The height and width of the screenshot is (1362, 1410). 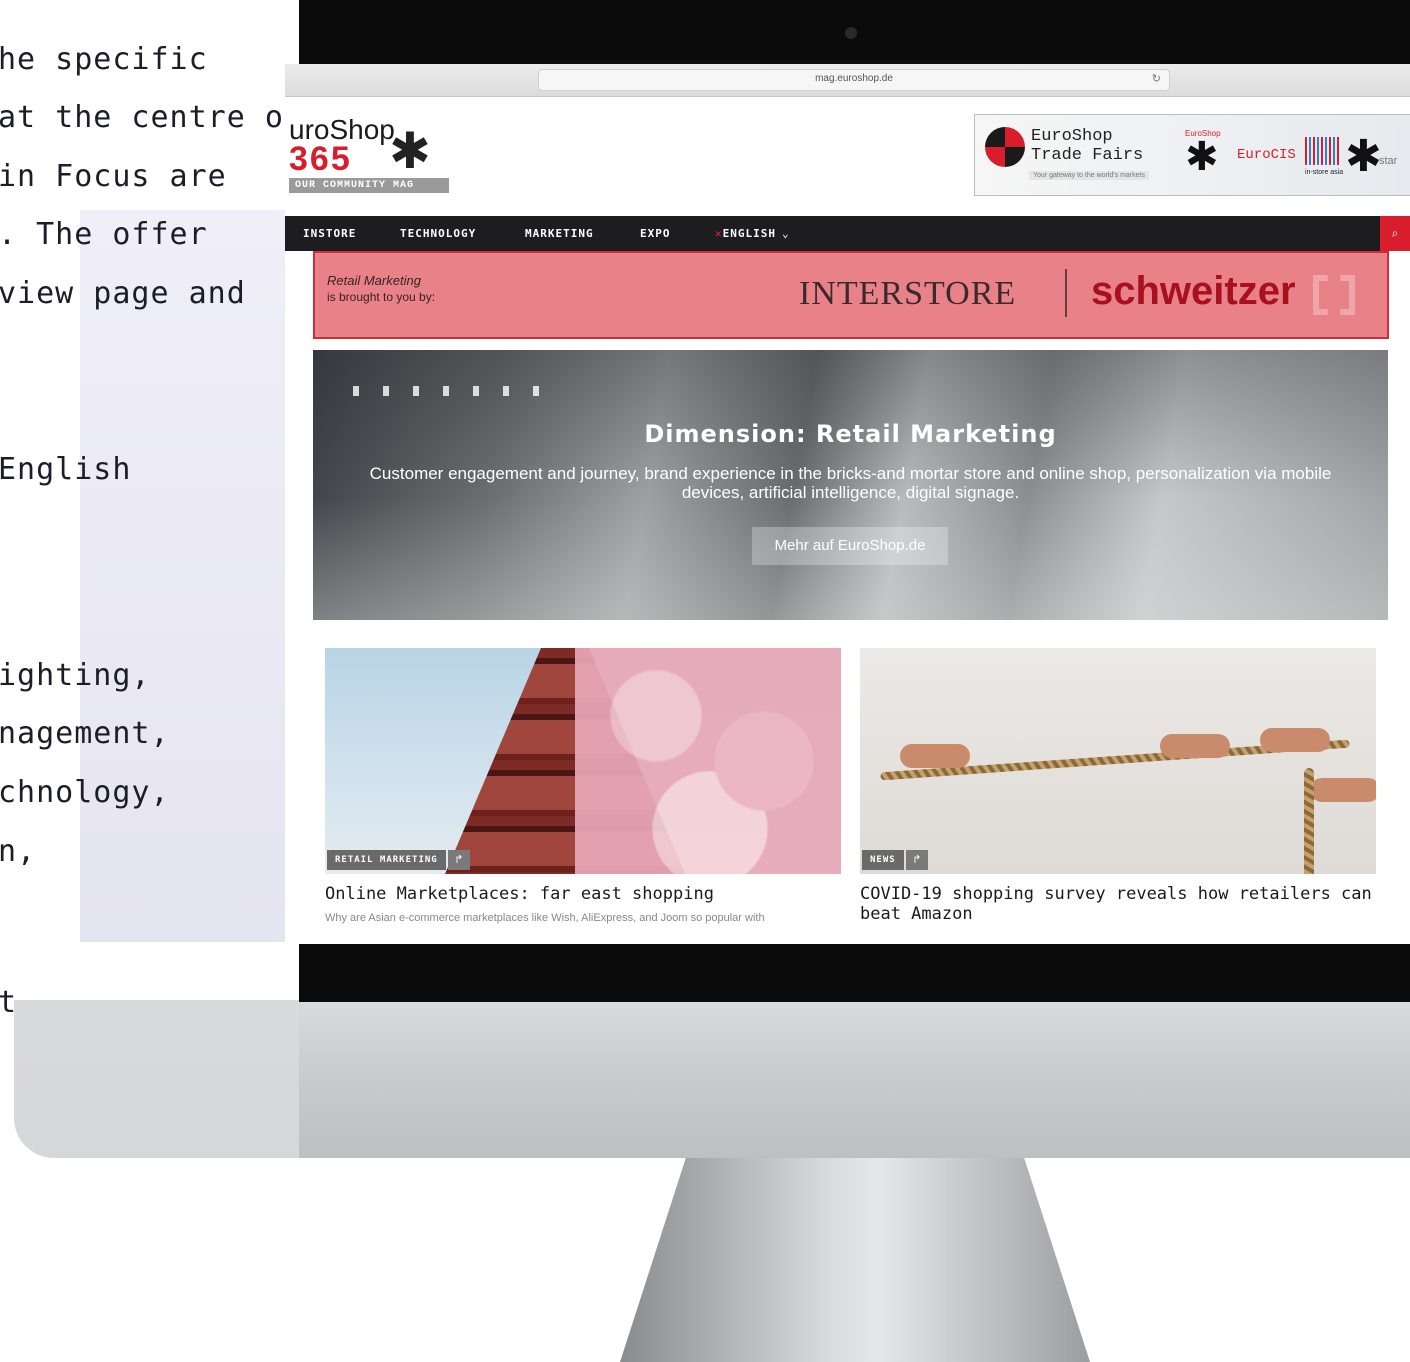 I want to click on url-text: mag.euroshop.de, so click(x=854, y=78).